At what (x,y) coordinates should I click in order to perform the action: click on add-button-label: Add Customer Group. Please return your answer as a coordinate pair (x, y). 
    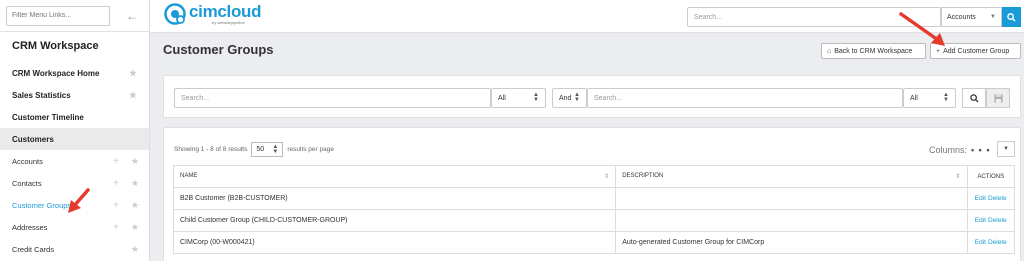
    Looking at the image, I should click on (976, 51).